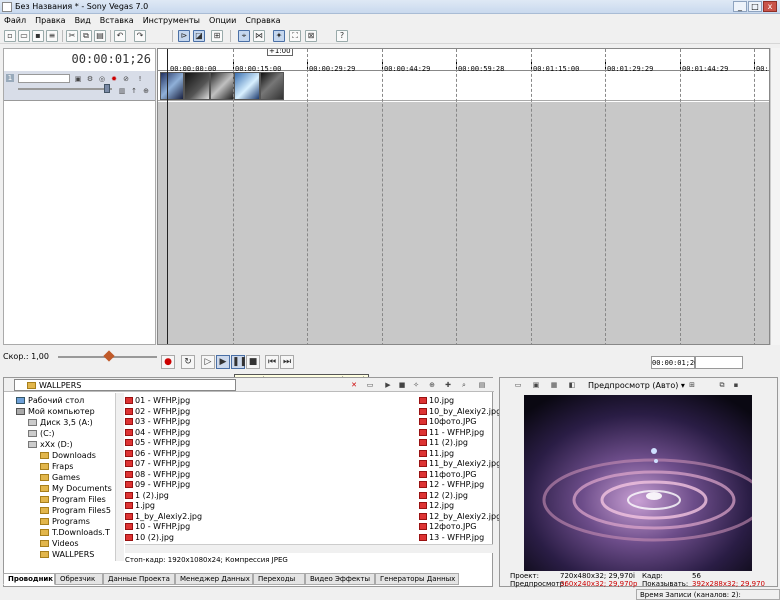  I want to click on whats-this-help-icon: ?, so click(342, 36).